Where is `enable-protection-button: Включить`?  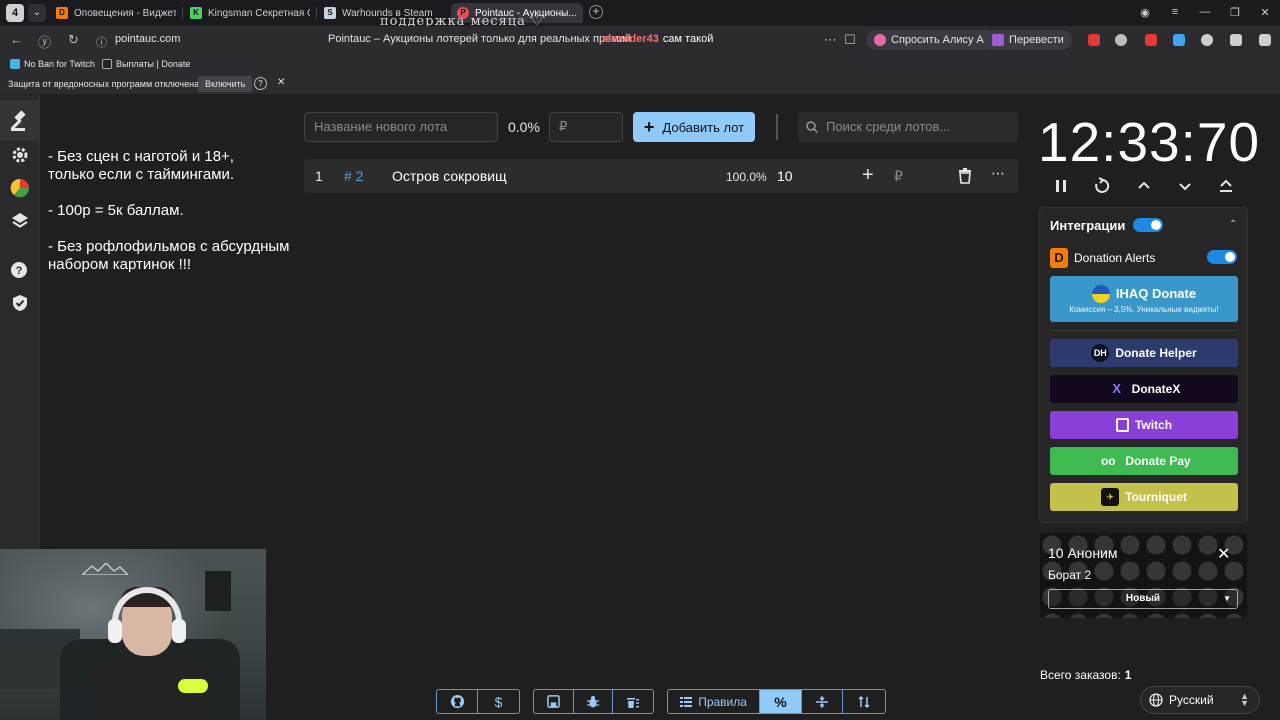
enable-protection-button: Включить is located at coordinates (225, 84).